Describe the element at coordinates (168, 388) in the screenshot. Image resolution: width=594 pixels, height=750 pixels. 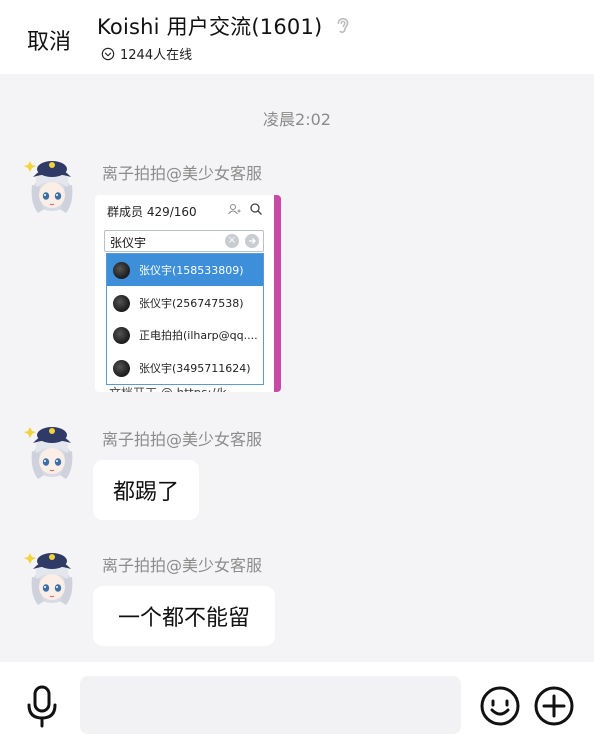
I see `image-bottom-text: 文档开工 @ https://k` at that location.